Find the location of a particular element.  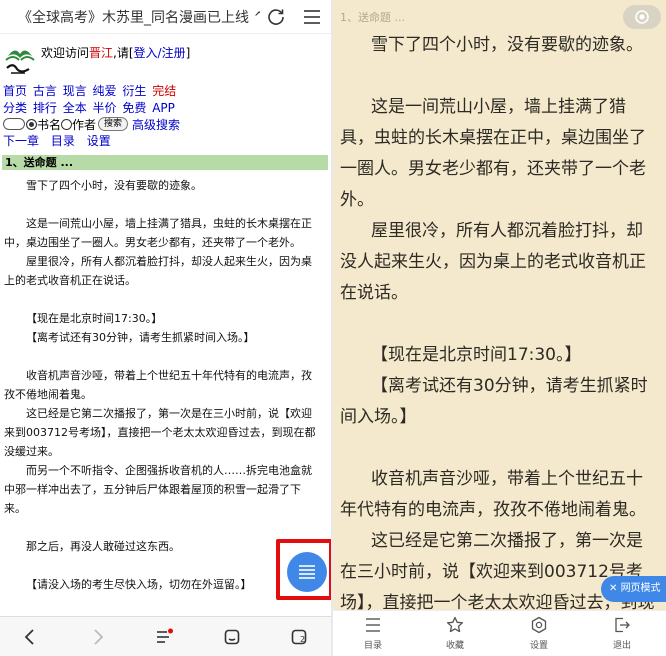

search-by-title-label: 书名 is located at coordinates (49, 124).